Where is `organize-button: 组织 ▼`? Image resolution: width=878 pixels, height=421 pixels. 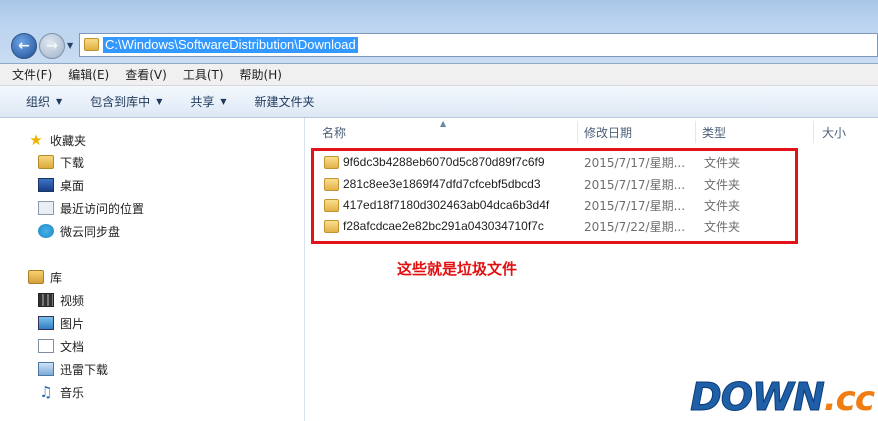 organize-button: 组织 ▼ is located at coordinates (44, 101).